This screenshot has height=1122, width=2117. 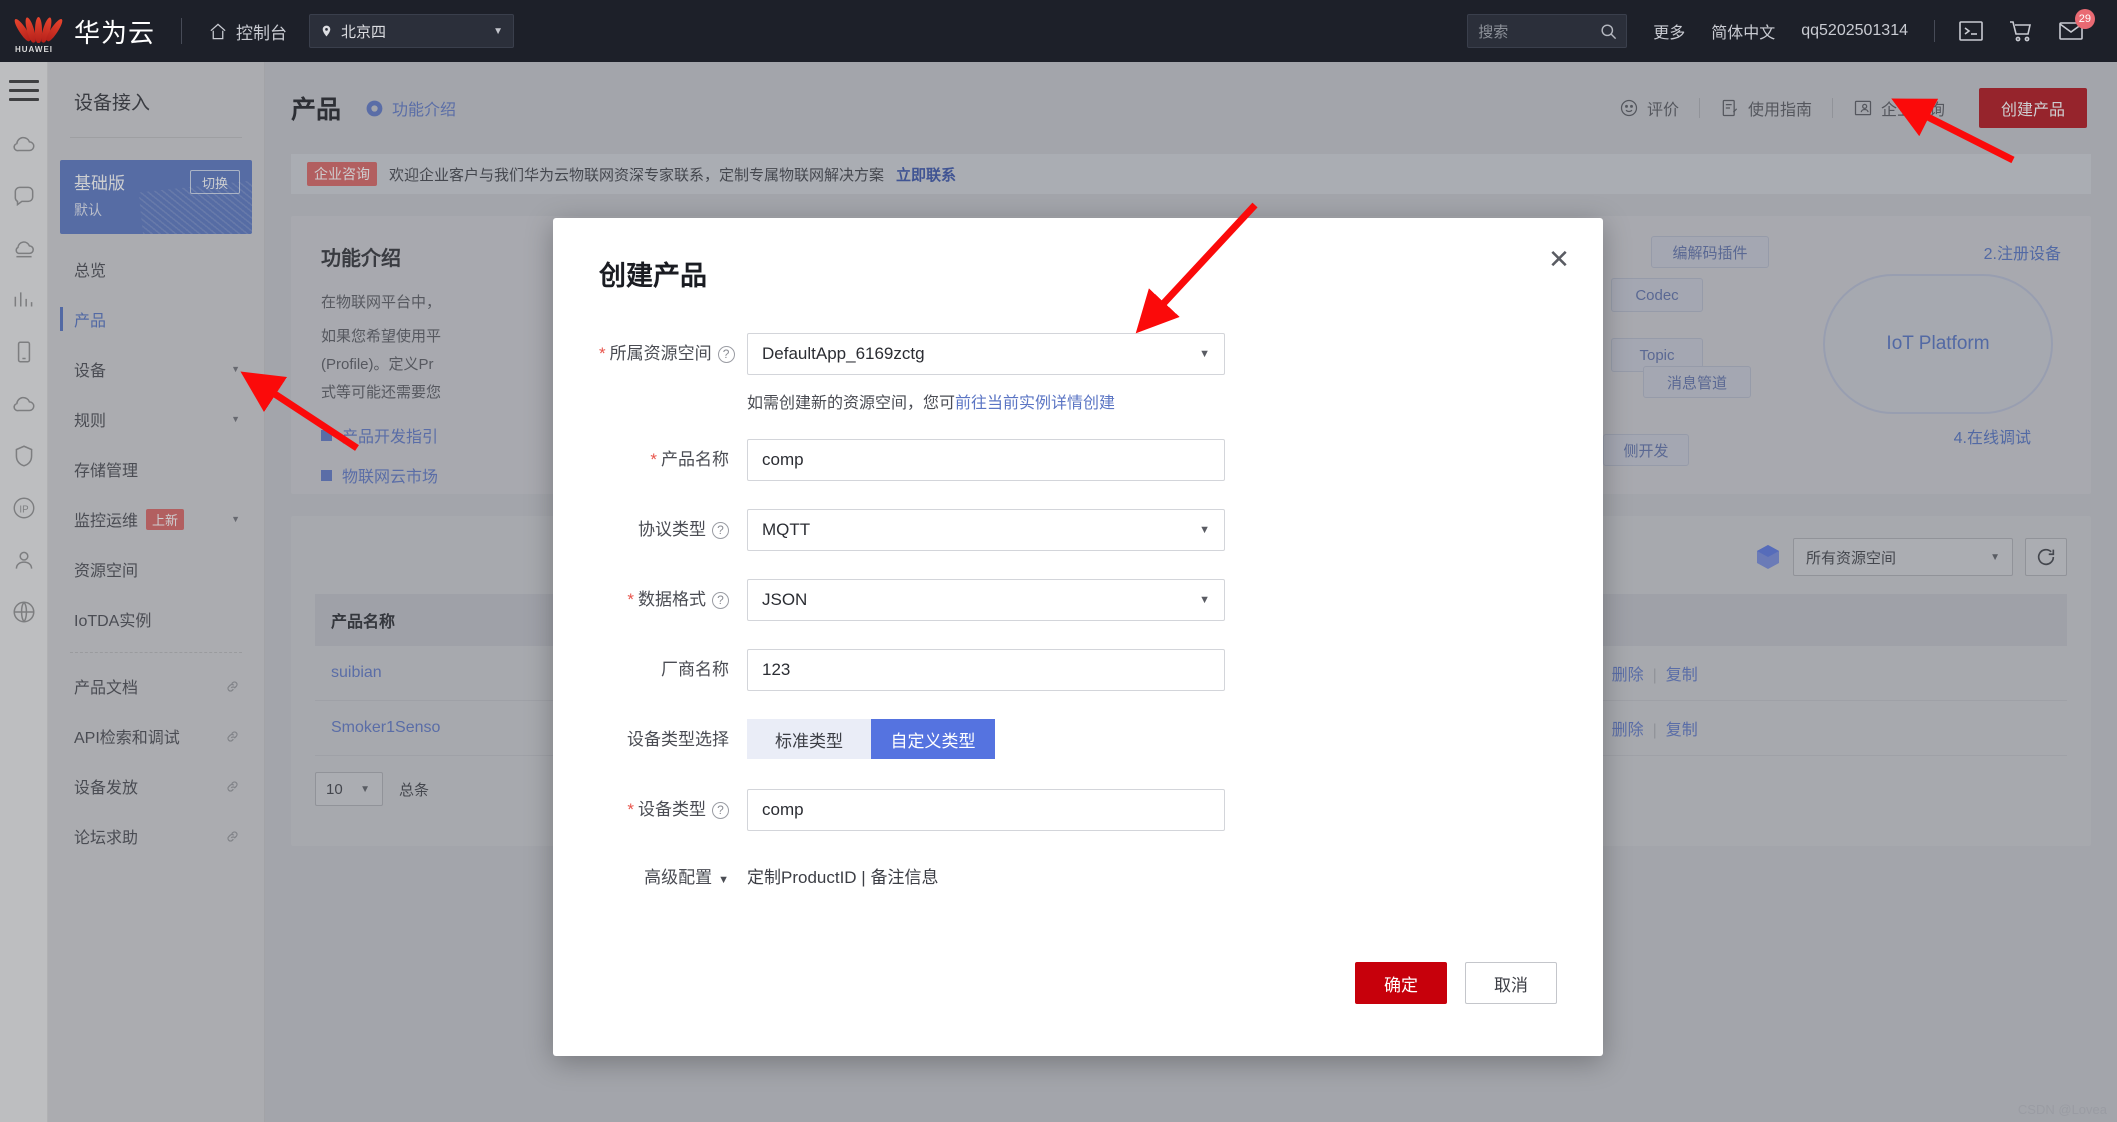 I want to click on field-label-text: 设备类型, so click(x=672, y=809).